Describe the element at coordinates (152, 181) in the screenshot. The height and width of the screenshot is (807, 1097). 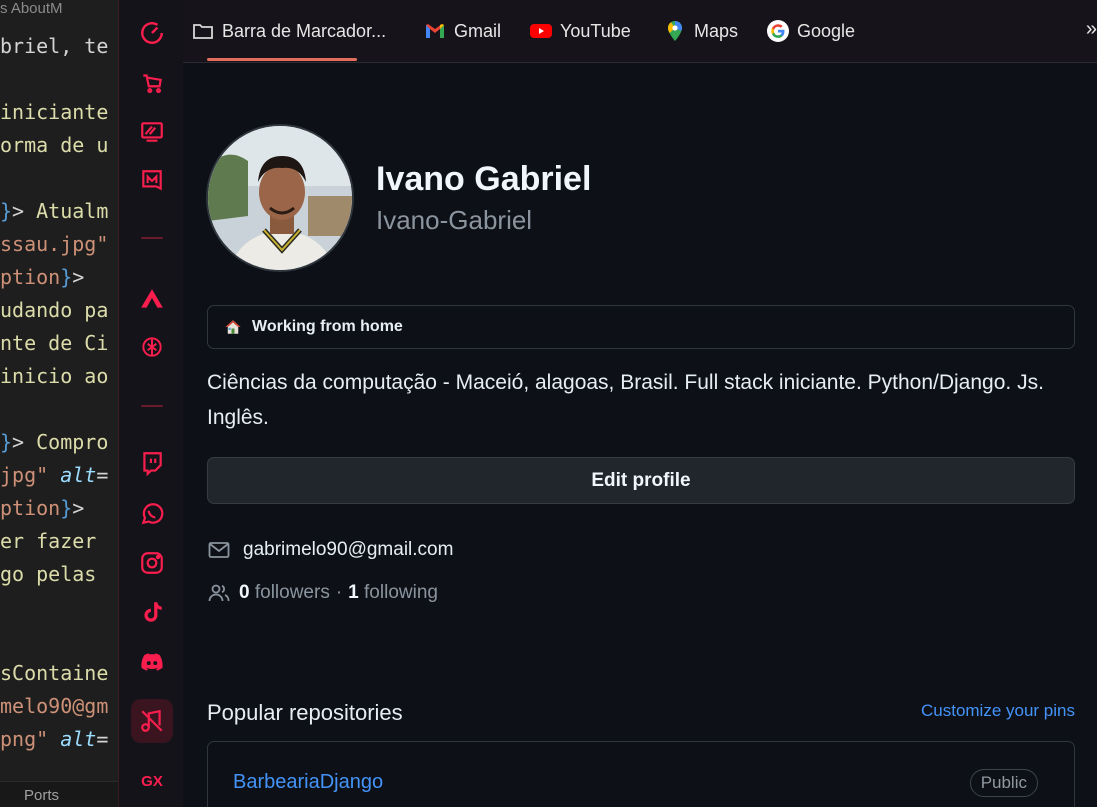
I see `gx-mods-icon` at that location.